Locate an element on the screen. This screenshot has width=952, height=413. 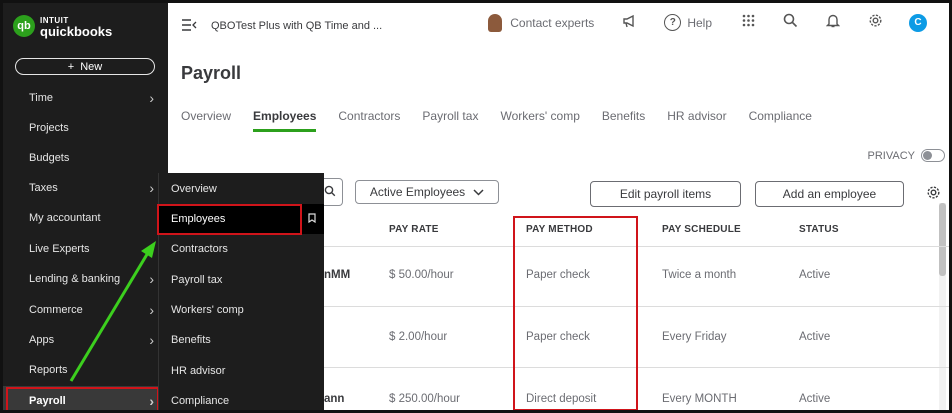
edit-payroll-items-button: Edit payroll items is located at coordinates (665, 194).